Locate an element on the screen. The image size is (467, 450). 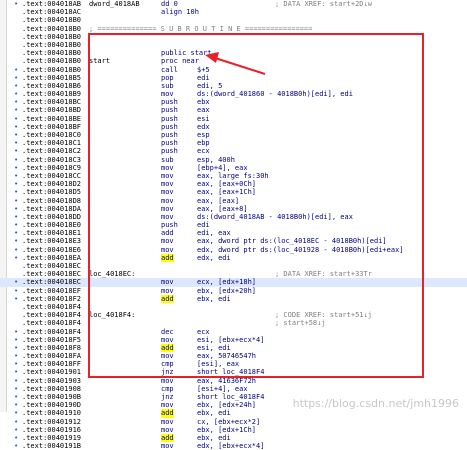
listing-row: .text:004018AC align 10h is located at coordinates (233, 12).